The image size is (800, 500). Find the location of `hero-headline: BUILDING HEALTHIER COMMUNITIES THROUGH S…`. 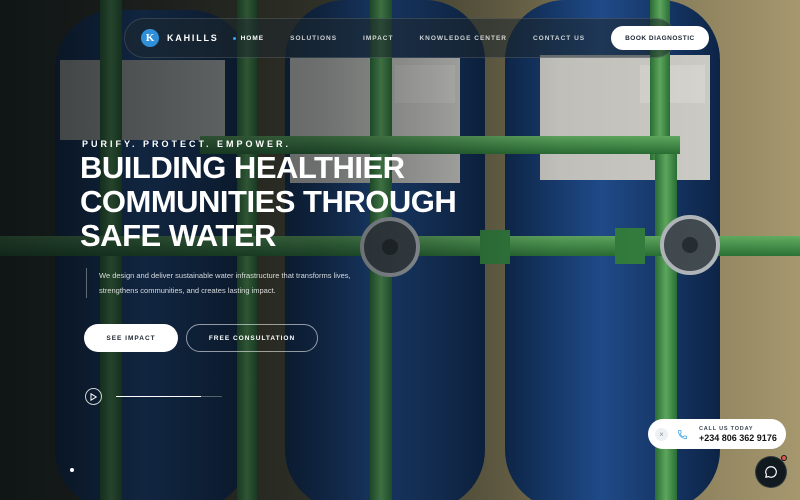

hero-headline: BUILDING HEALTHIER COMMUNITIES THROUGH S… is located at coordinates (290, 202).